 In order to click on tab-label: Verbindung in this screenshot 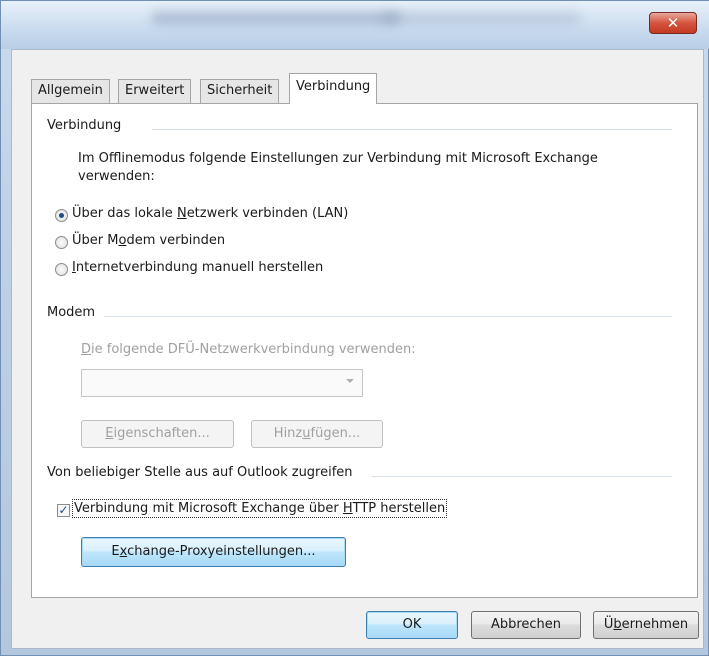, I will do `click(333, 86)`.